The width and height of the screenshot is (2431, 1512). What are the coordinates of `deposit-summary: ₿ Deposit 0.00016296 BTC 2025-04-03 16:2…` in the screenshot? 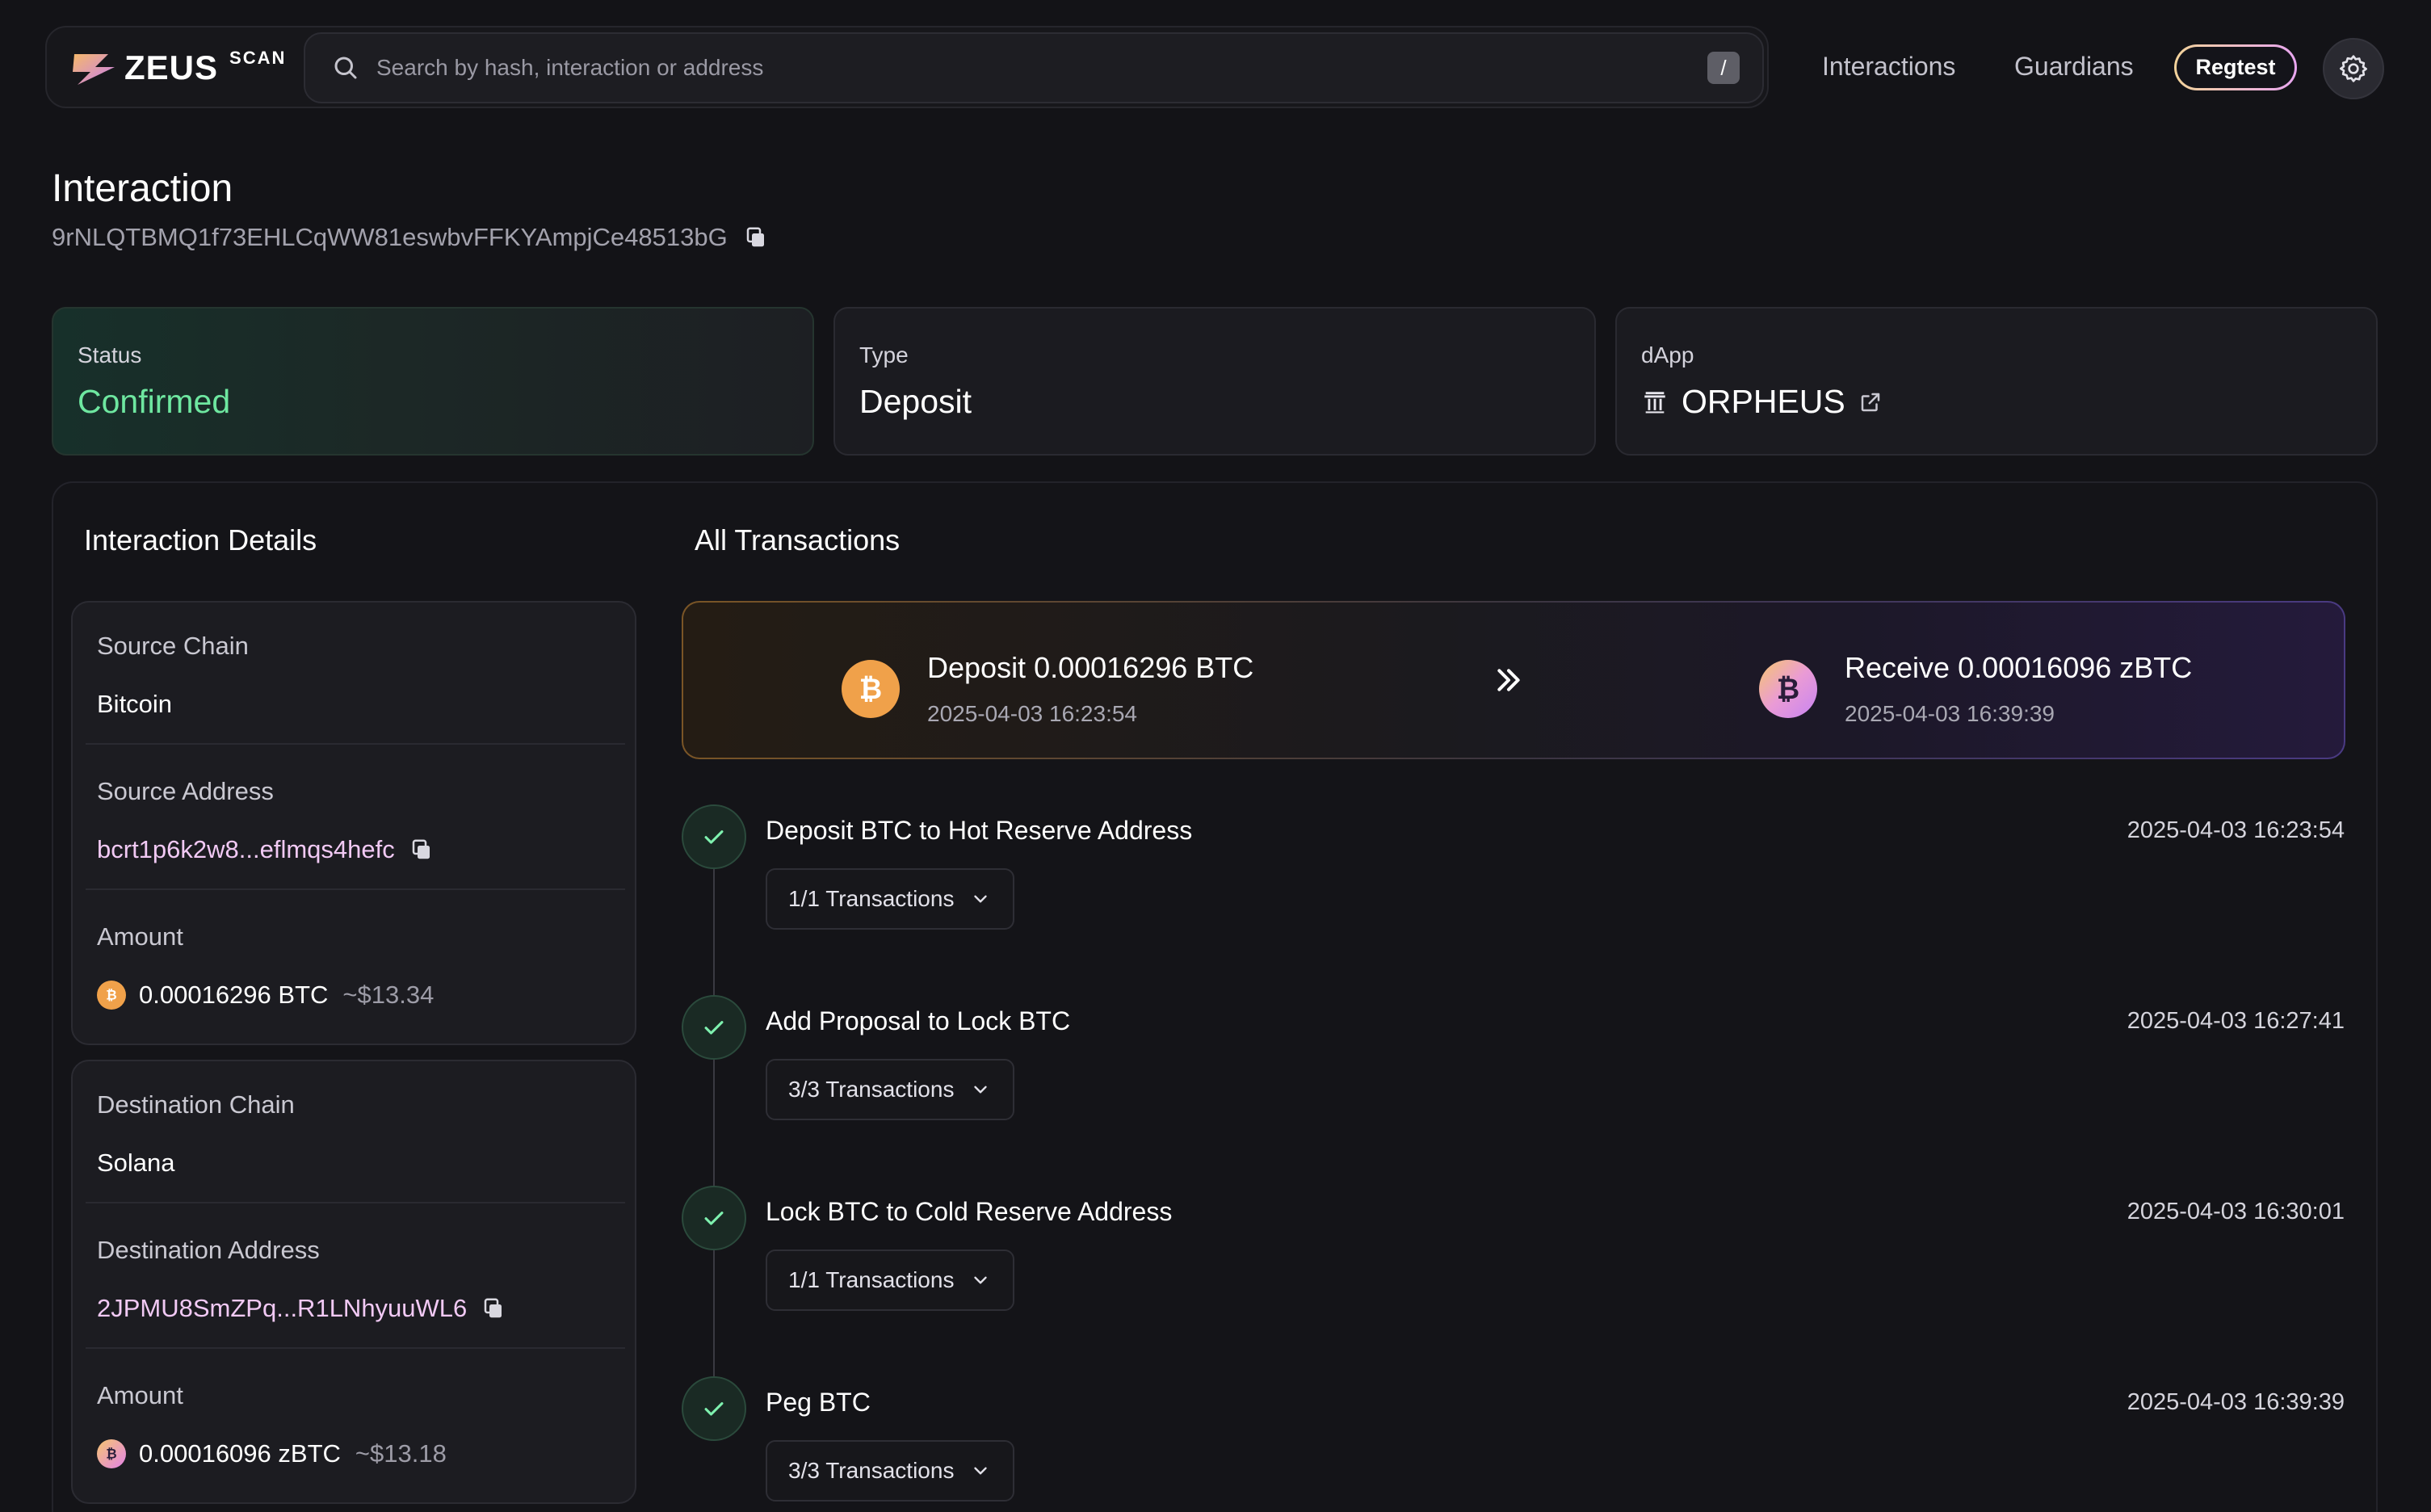 It's located at (1047, 689).